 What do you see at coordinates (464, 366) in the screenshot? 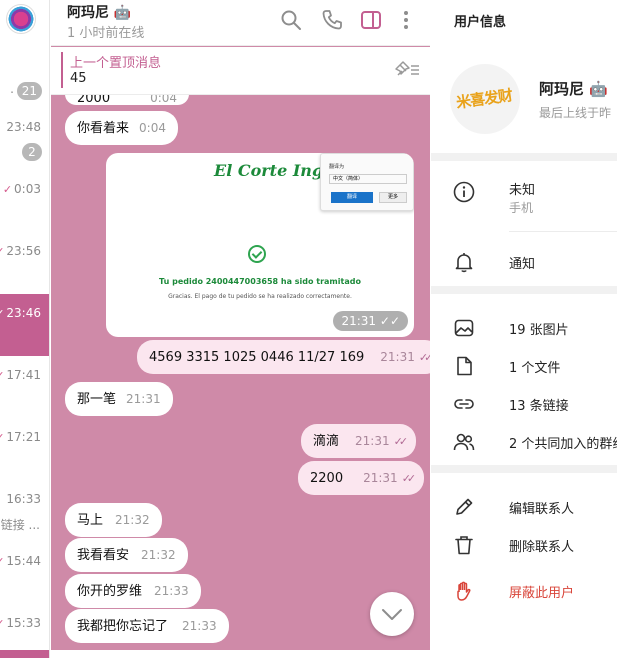
I see `file-icon` at bounding box center [464, 366].